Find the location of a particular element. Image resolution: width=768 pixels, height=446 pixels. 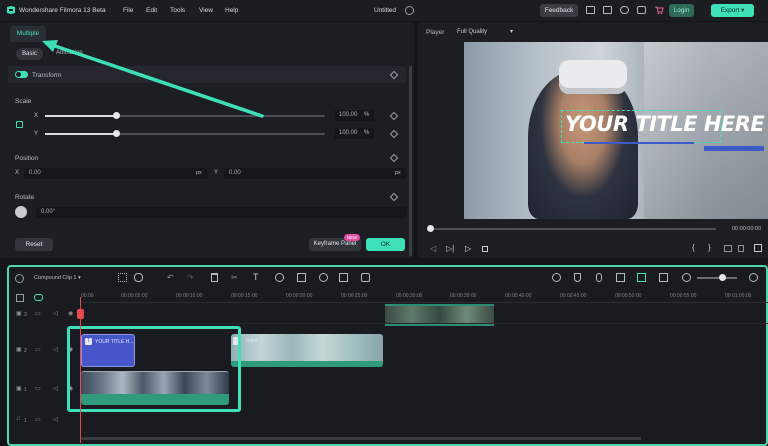

rotate-input: 0.00° is located at coordinates (221, 212).